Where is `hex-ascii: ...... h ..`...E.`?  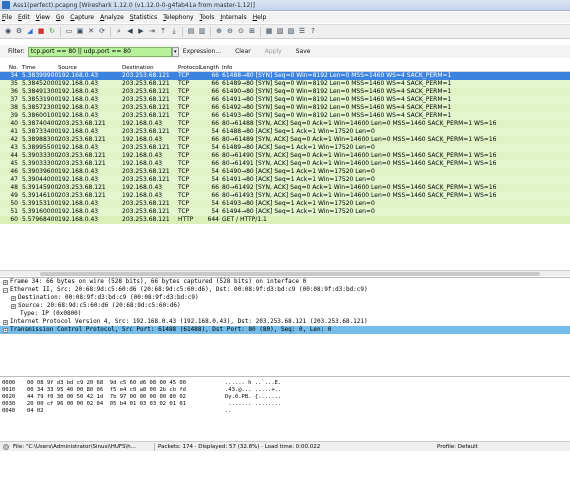
hex-ascii: ...... h ..`...E. is located at coordinates (265, 383).